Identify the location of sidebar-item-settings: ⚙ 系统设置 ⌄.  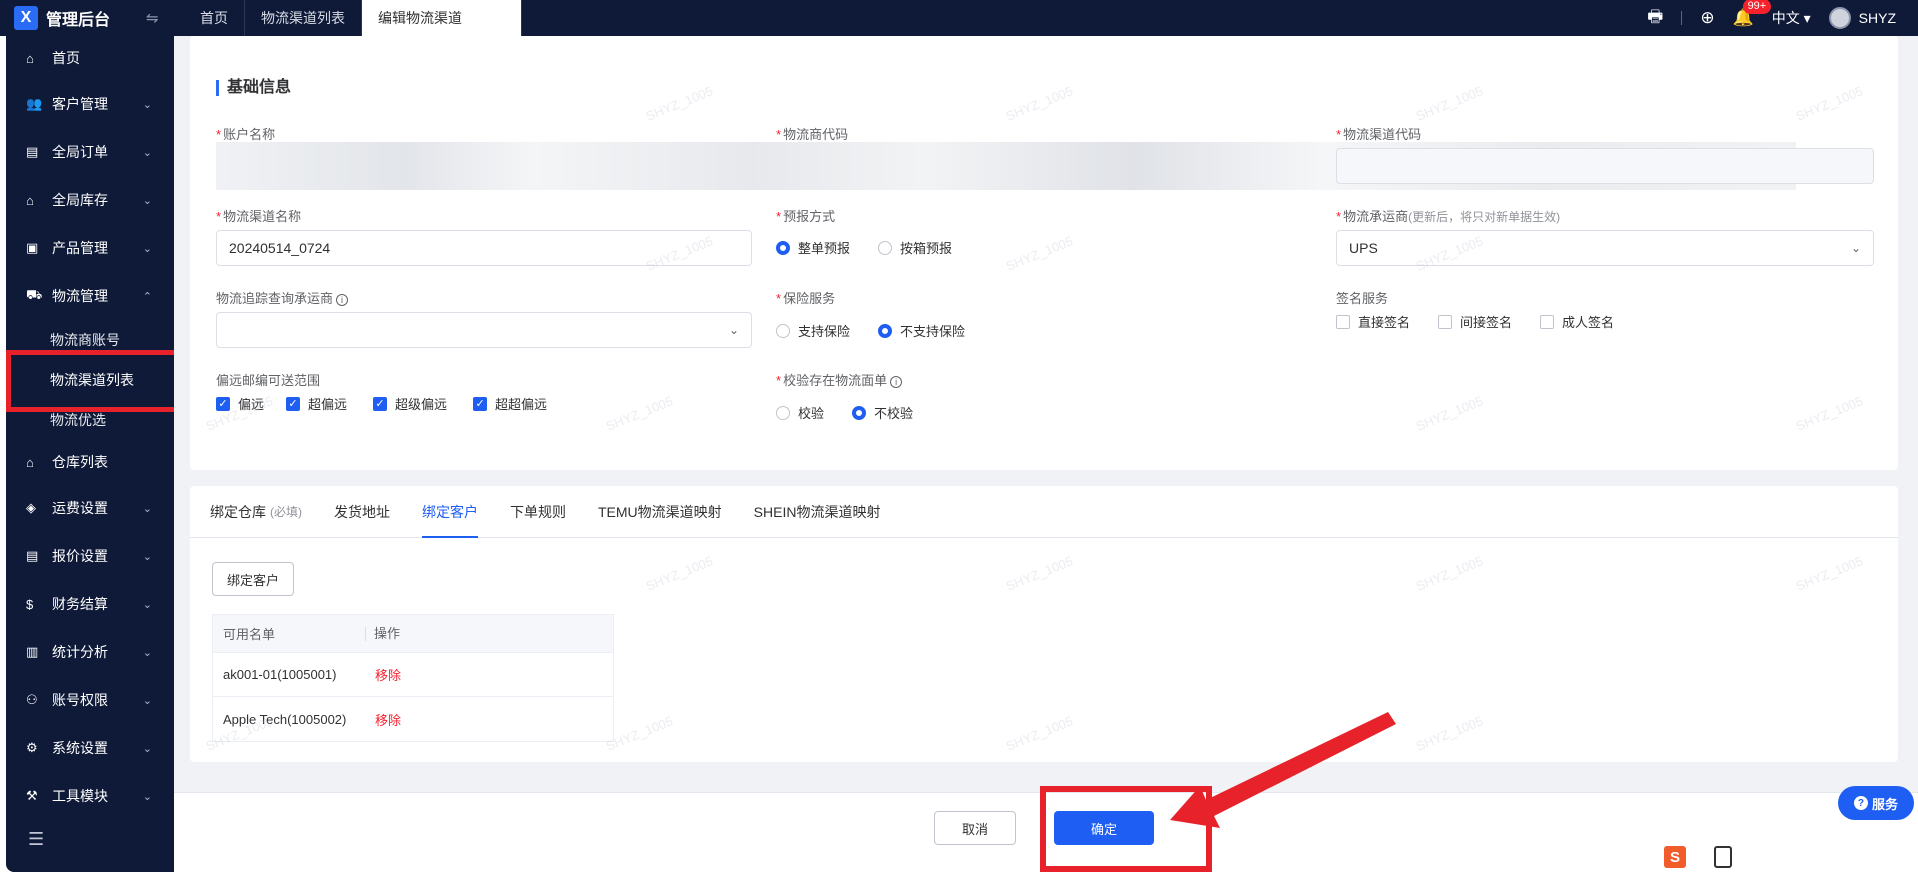
(90, 748).